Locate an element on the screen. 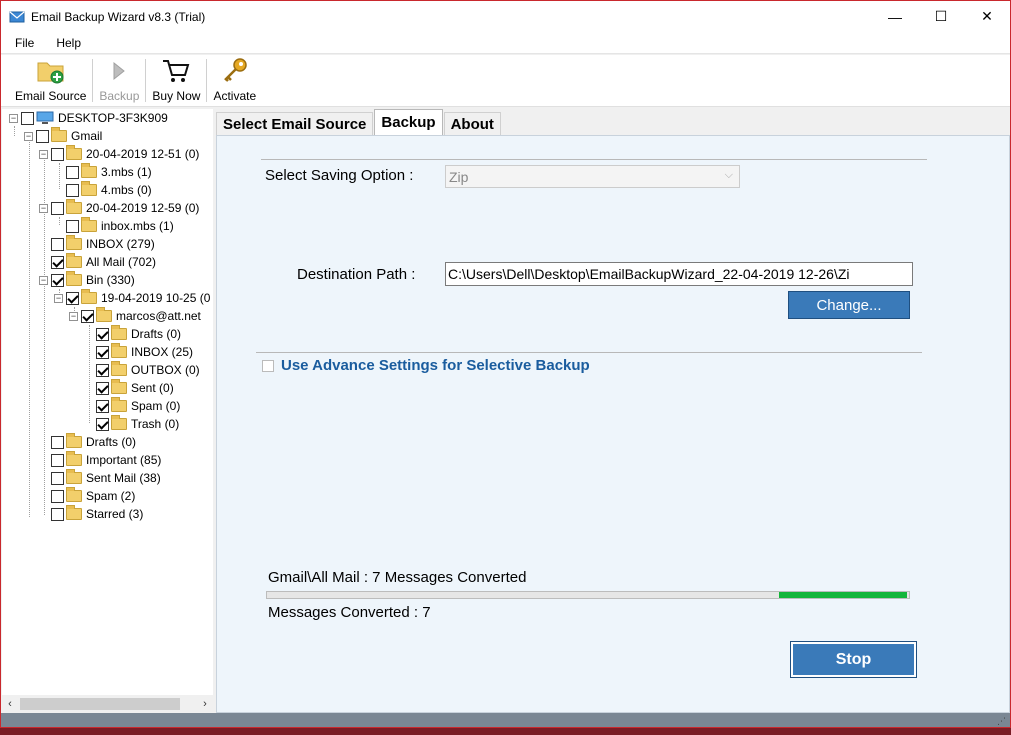 The width and height of the screenshot is (1011, 735). stop-button: Stop is located at coordinates (853, 659).